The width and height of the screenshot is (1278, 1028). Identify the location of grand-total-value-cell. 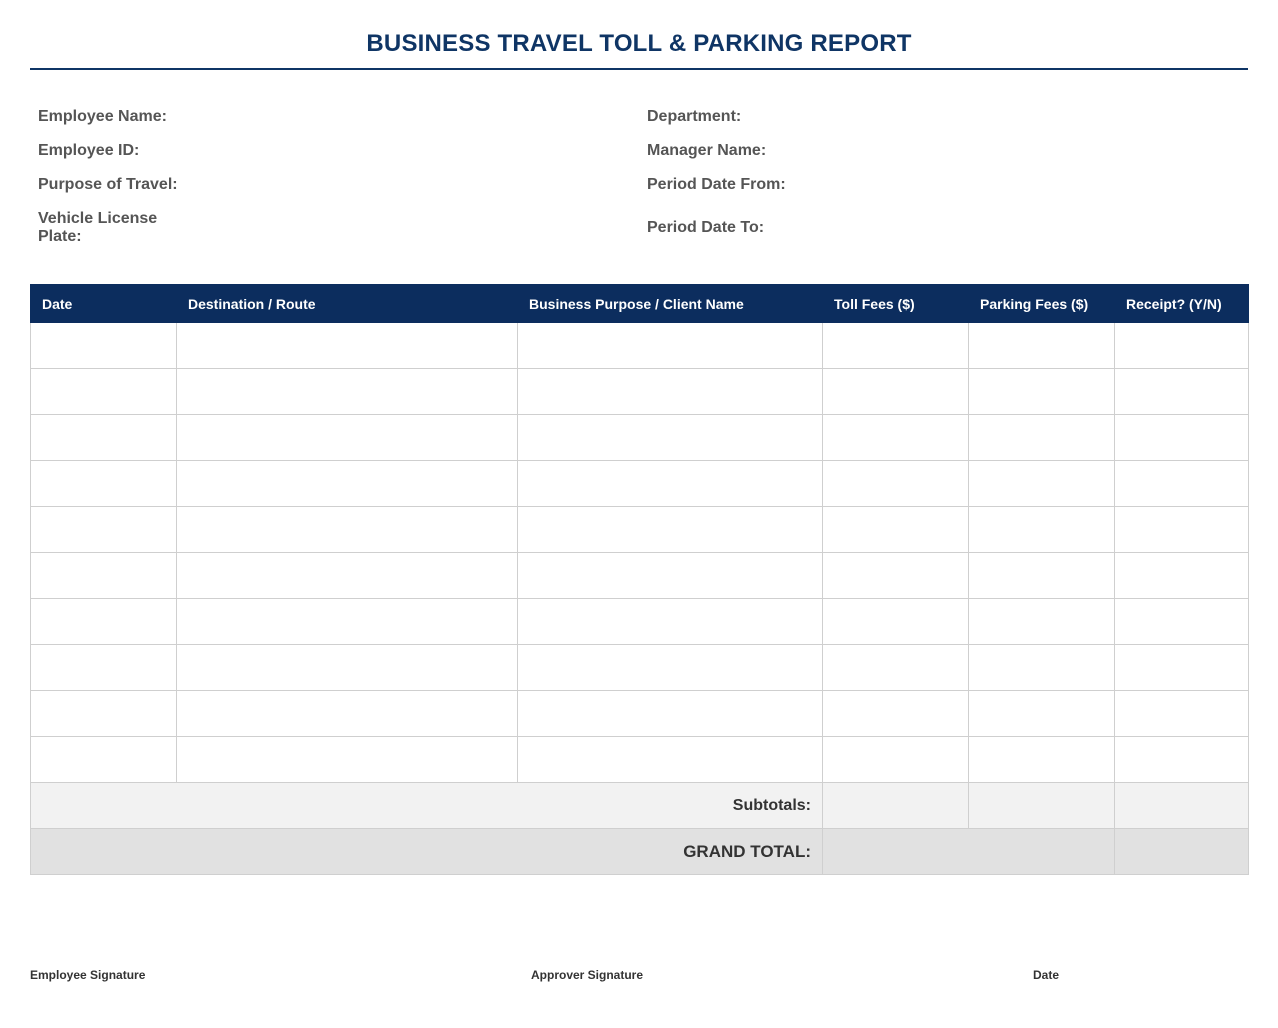
(968, 851).